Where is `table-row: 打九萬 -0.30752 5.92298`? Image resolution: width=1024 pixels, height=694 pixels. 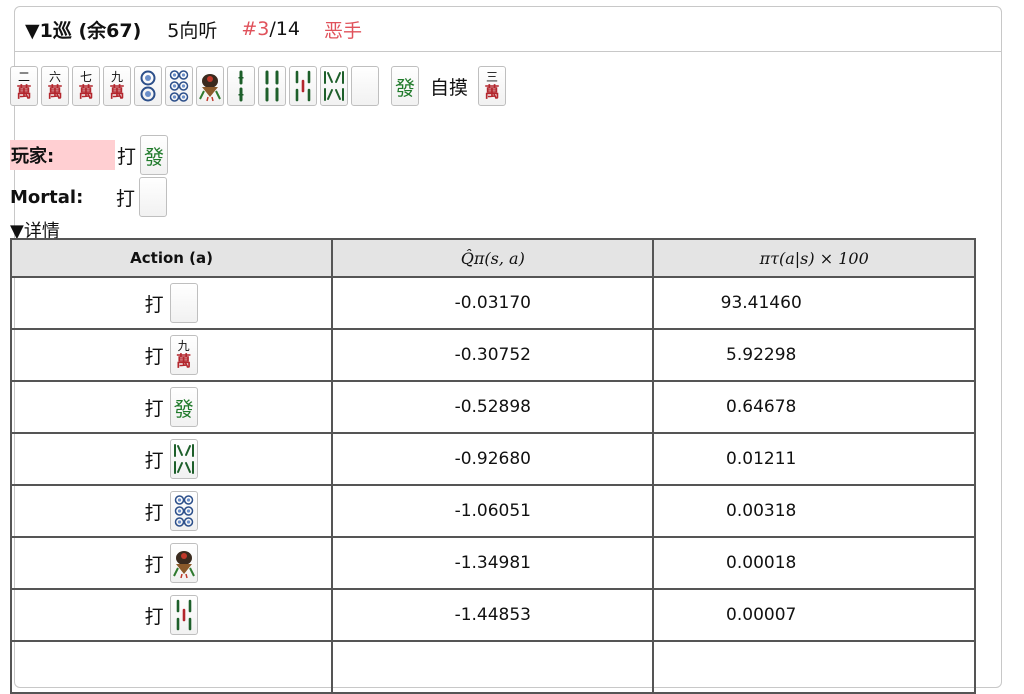 table-row: 打九萬 -0.30752 5.92298 is located at coordinates (492, 355).